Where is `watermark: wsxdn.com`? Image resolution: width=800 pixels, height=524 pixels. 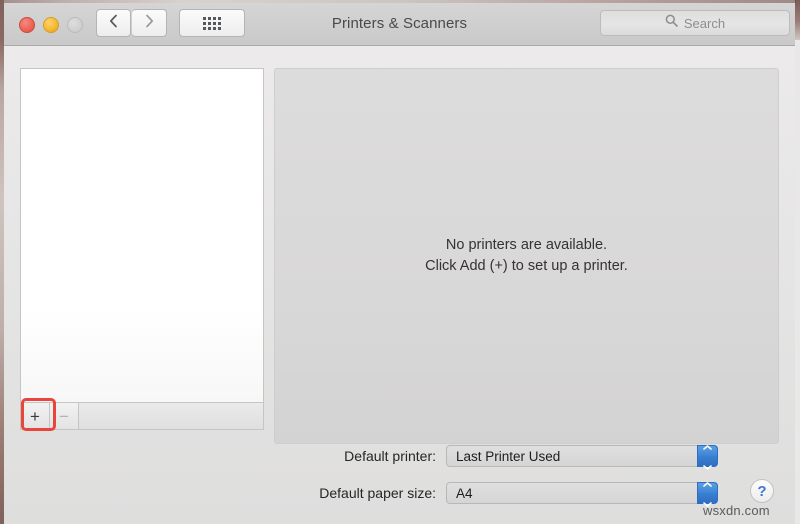 watermark: wsxdn.com is located at coordinates (736, 510).